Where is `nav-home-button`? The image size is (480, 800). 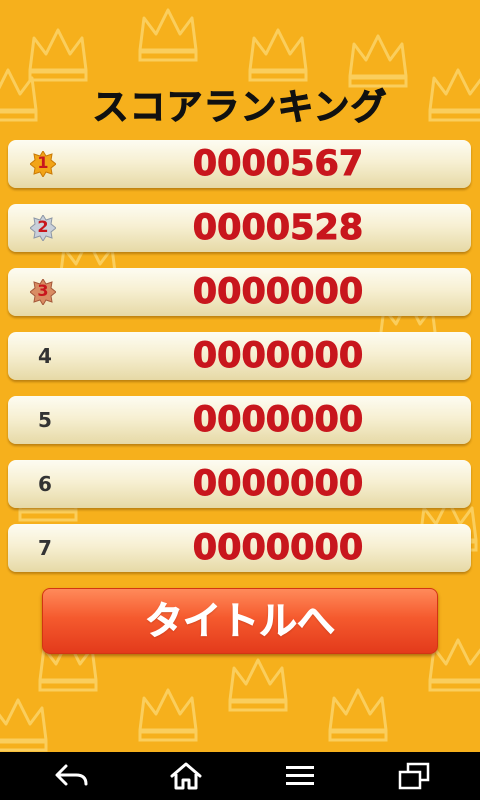
nav-home-button is located at coordinates (186, 776).